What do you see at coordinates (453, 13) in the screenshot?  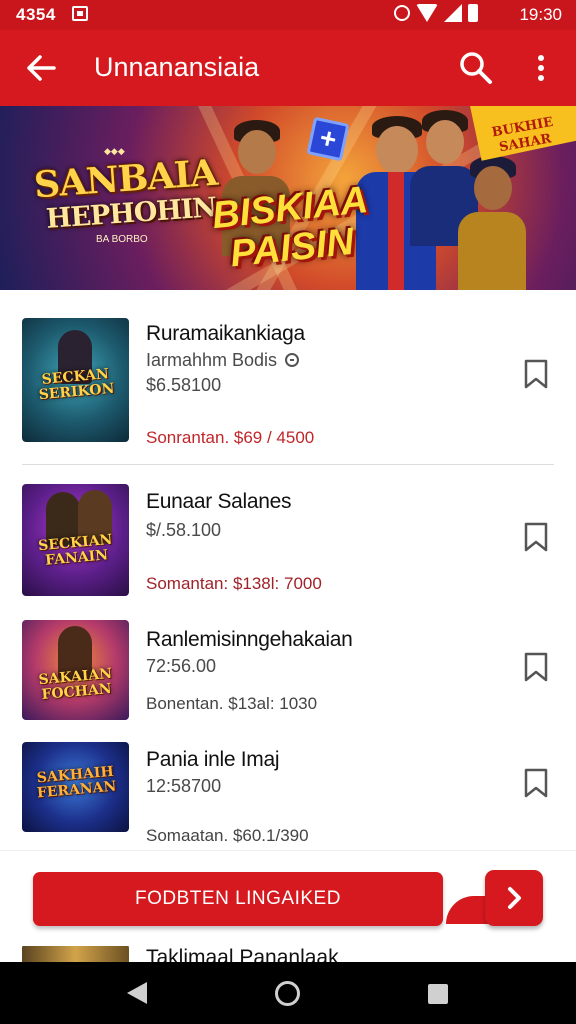 I see `signal-icon` at bounding box center [453, 13].